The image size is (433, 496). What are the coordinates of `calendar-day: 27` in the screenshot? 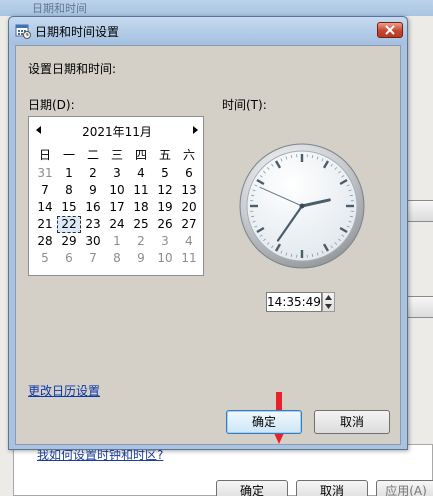 It's located at (189, 224).